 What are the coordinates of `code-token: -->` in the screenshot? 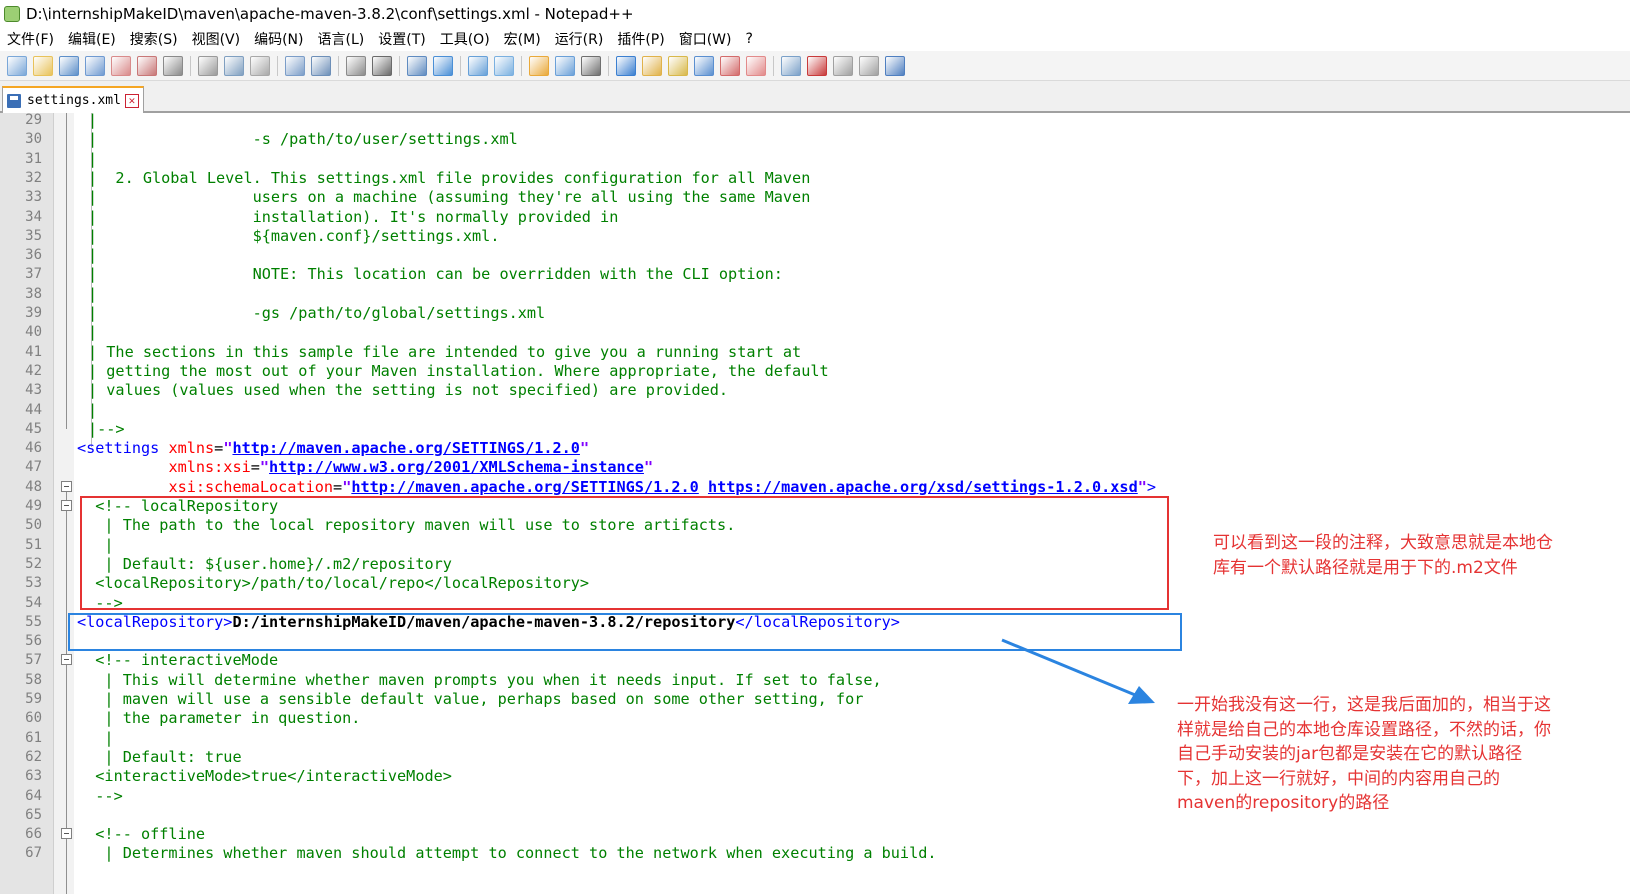 It's located at (100, 795).